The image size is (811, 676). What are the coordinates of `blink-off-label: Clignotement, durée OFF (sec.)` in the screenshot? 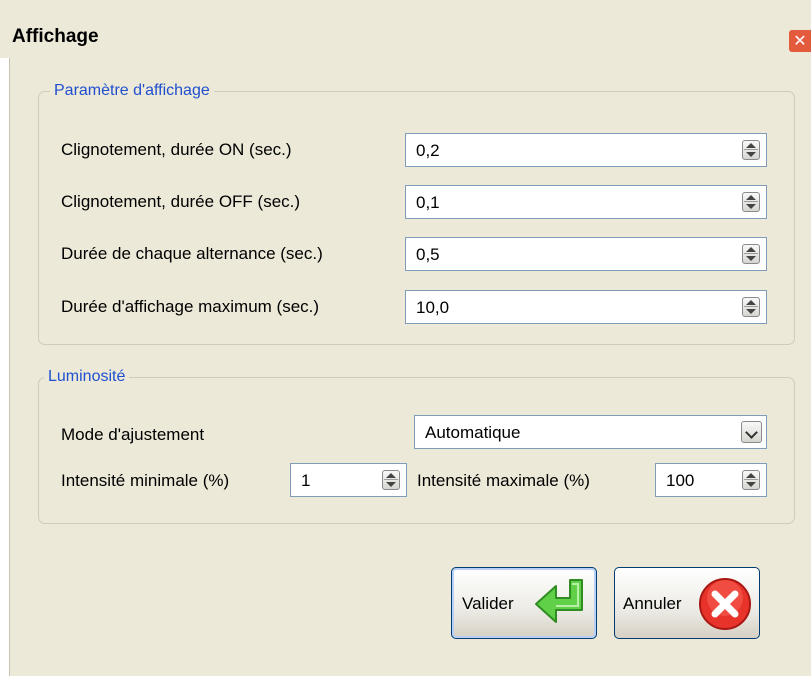 It's located at (181, 201).